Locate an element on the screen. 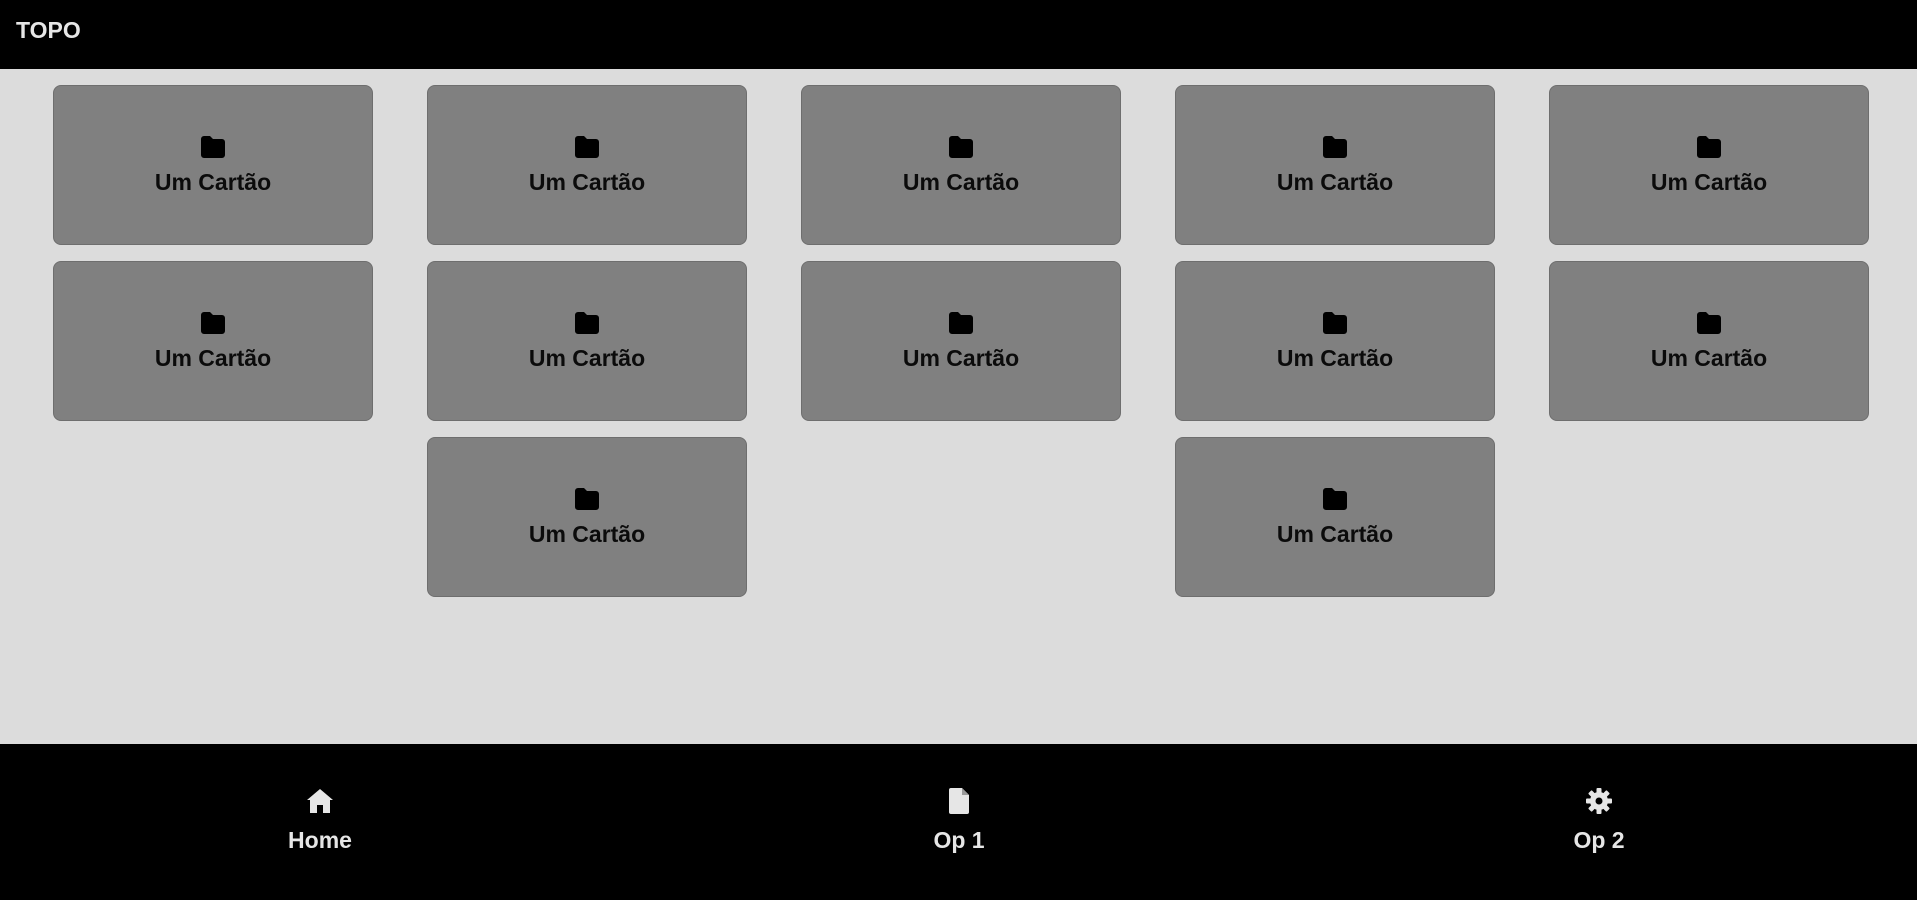  gear-icon is located at coordinates (1599, 801).